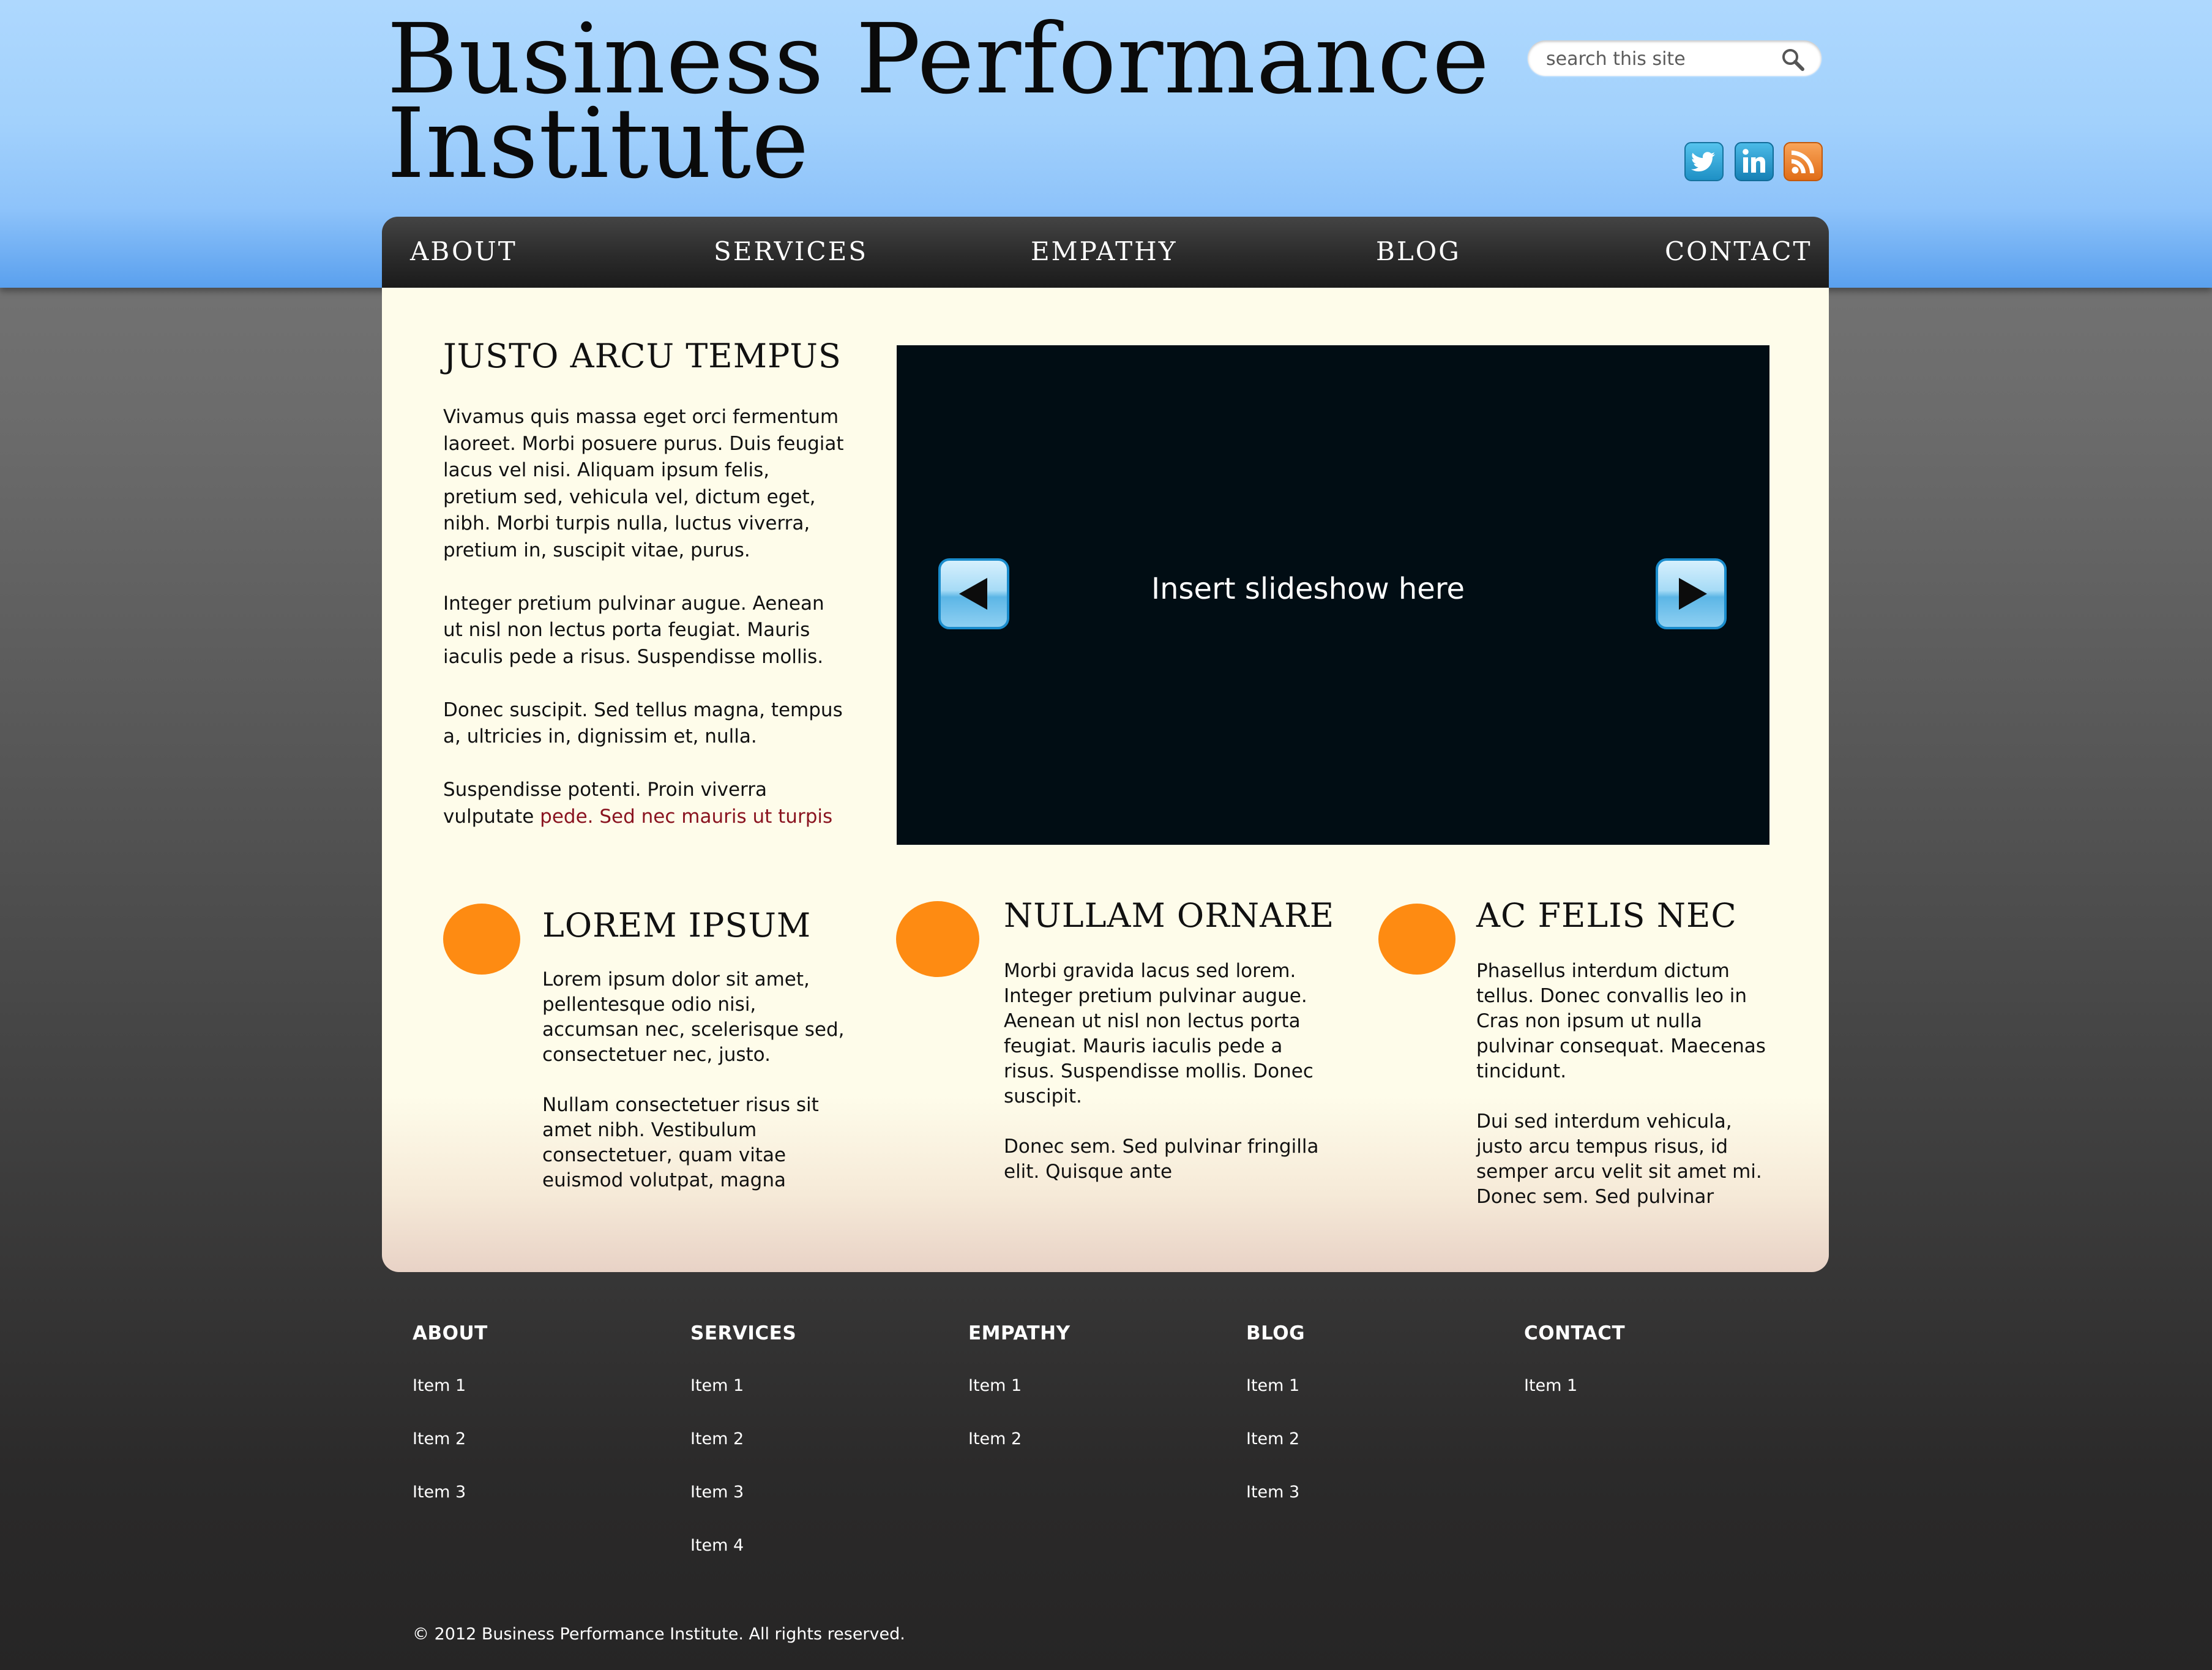 The height and width of the screenshot is (1670, 2212). I want to click on feature-2-heading: NULLAM ORNARE, so click(1169, 915).